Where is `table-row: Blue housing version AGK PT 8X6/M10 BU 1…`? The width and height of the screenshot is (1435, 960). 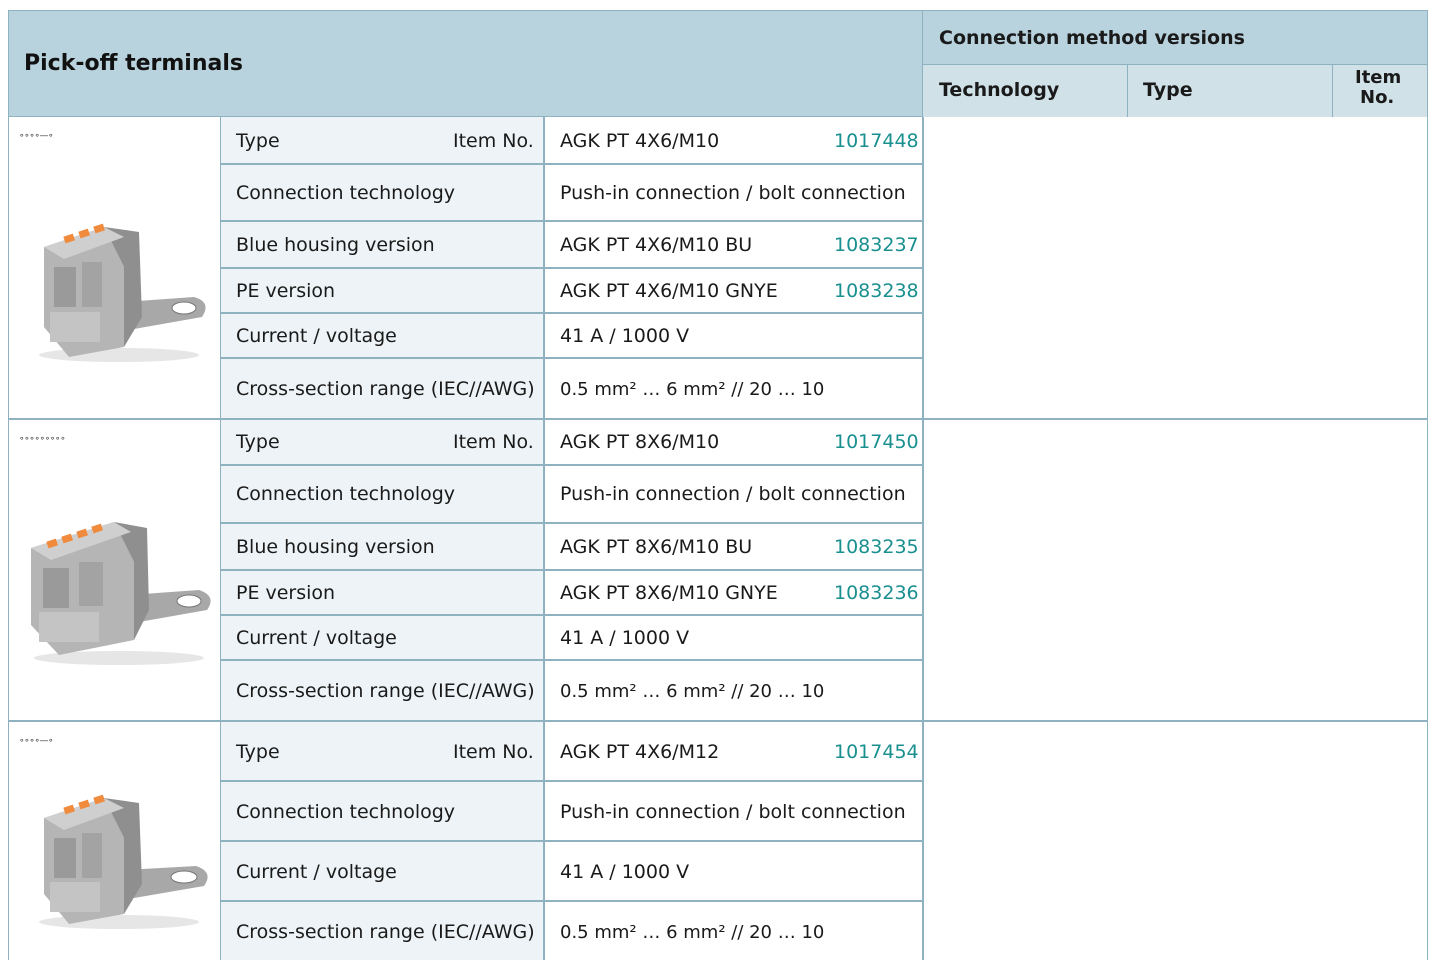 table-row: Blue housing version AGK PT 8X6/M10 BU 1… is located at coordinates (572, 547).